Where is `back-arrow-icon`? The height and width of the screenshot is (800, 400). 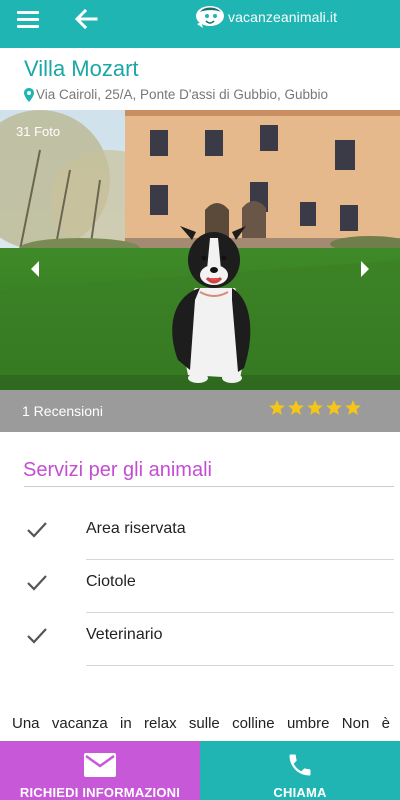 back-arrow-icon is located at coordinates (86, 19).